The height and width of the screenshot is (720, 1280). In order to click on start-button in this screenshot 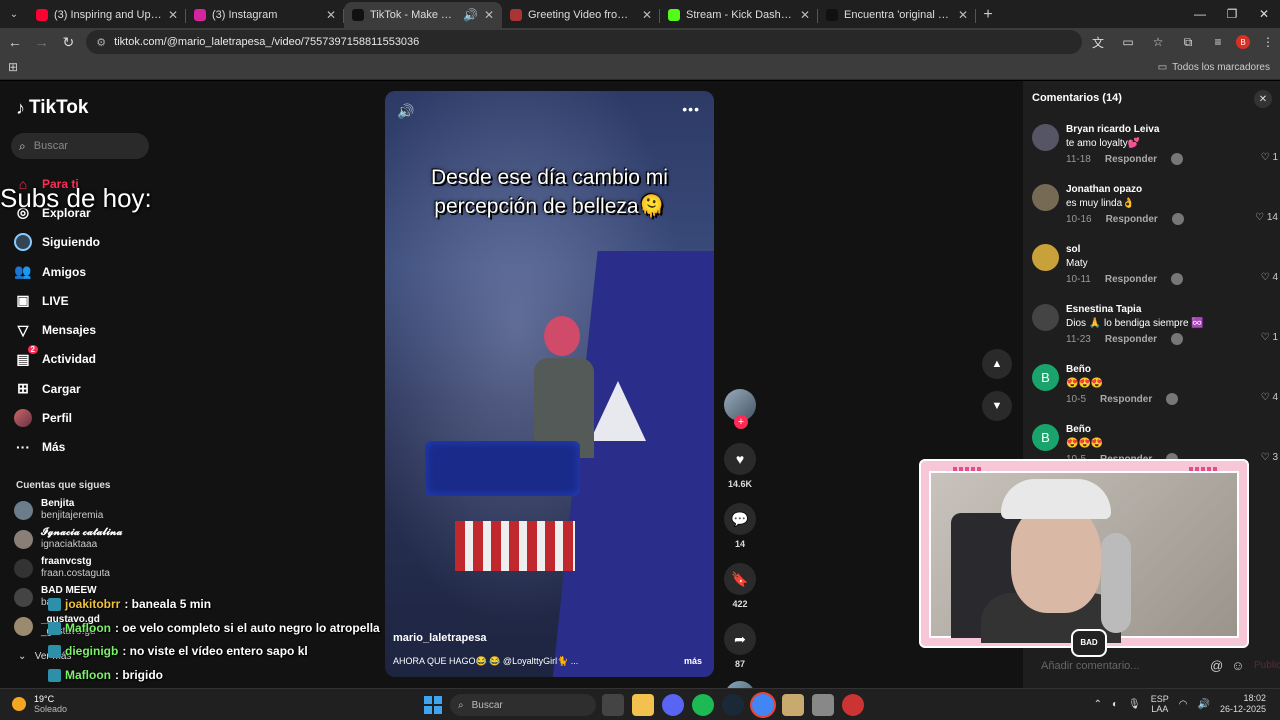, I will do `click(433, 705)`.